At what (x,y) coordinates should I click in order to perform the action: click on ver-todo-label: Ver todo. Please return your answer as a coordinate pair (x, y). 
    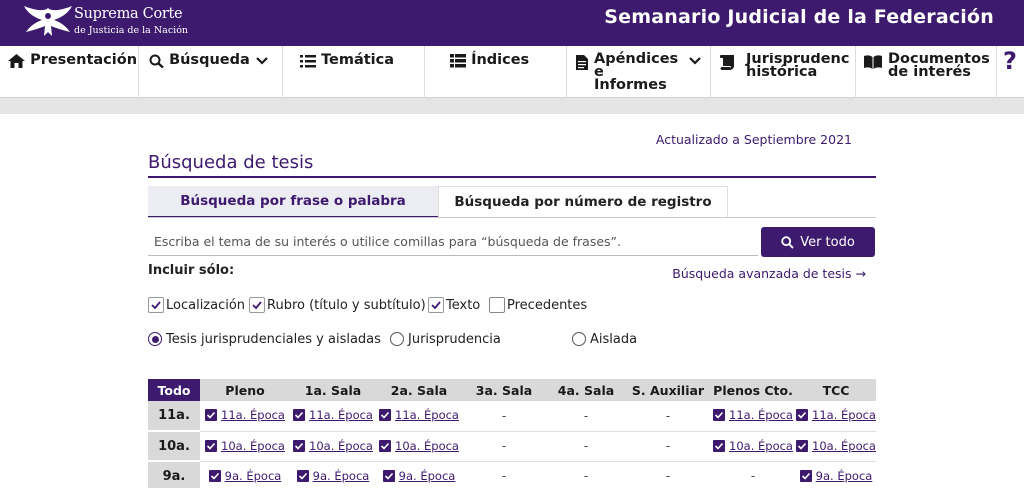
    Looking at the image, I should click on (827, 242).